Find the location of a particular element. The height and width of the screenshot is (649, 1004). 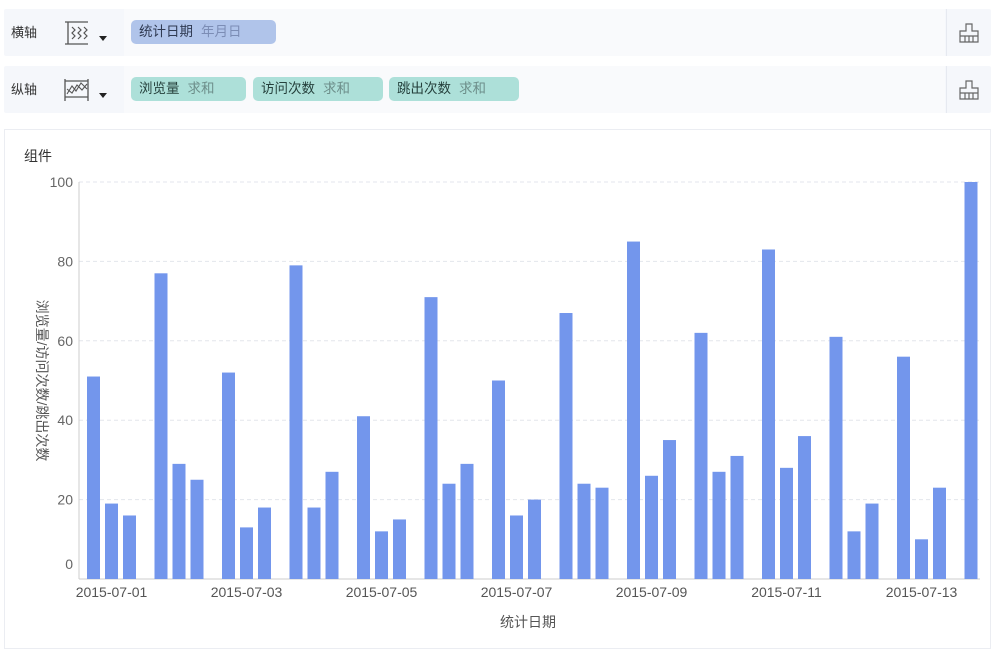

y-axis-title: 浏览量/访问次数/跳出次数 is located at coordinates (42, 381).